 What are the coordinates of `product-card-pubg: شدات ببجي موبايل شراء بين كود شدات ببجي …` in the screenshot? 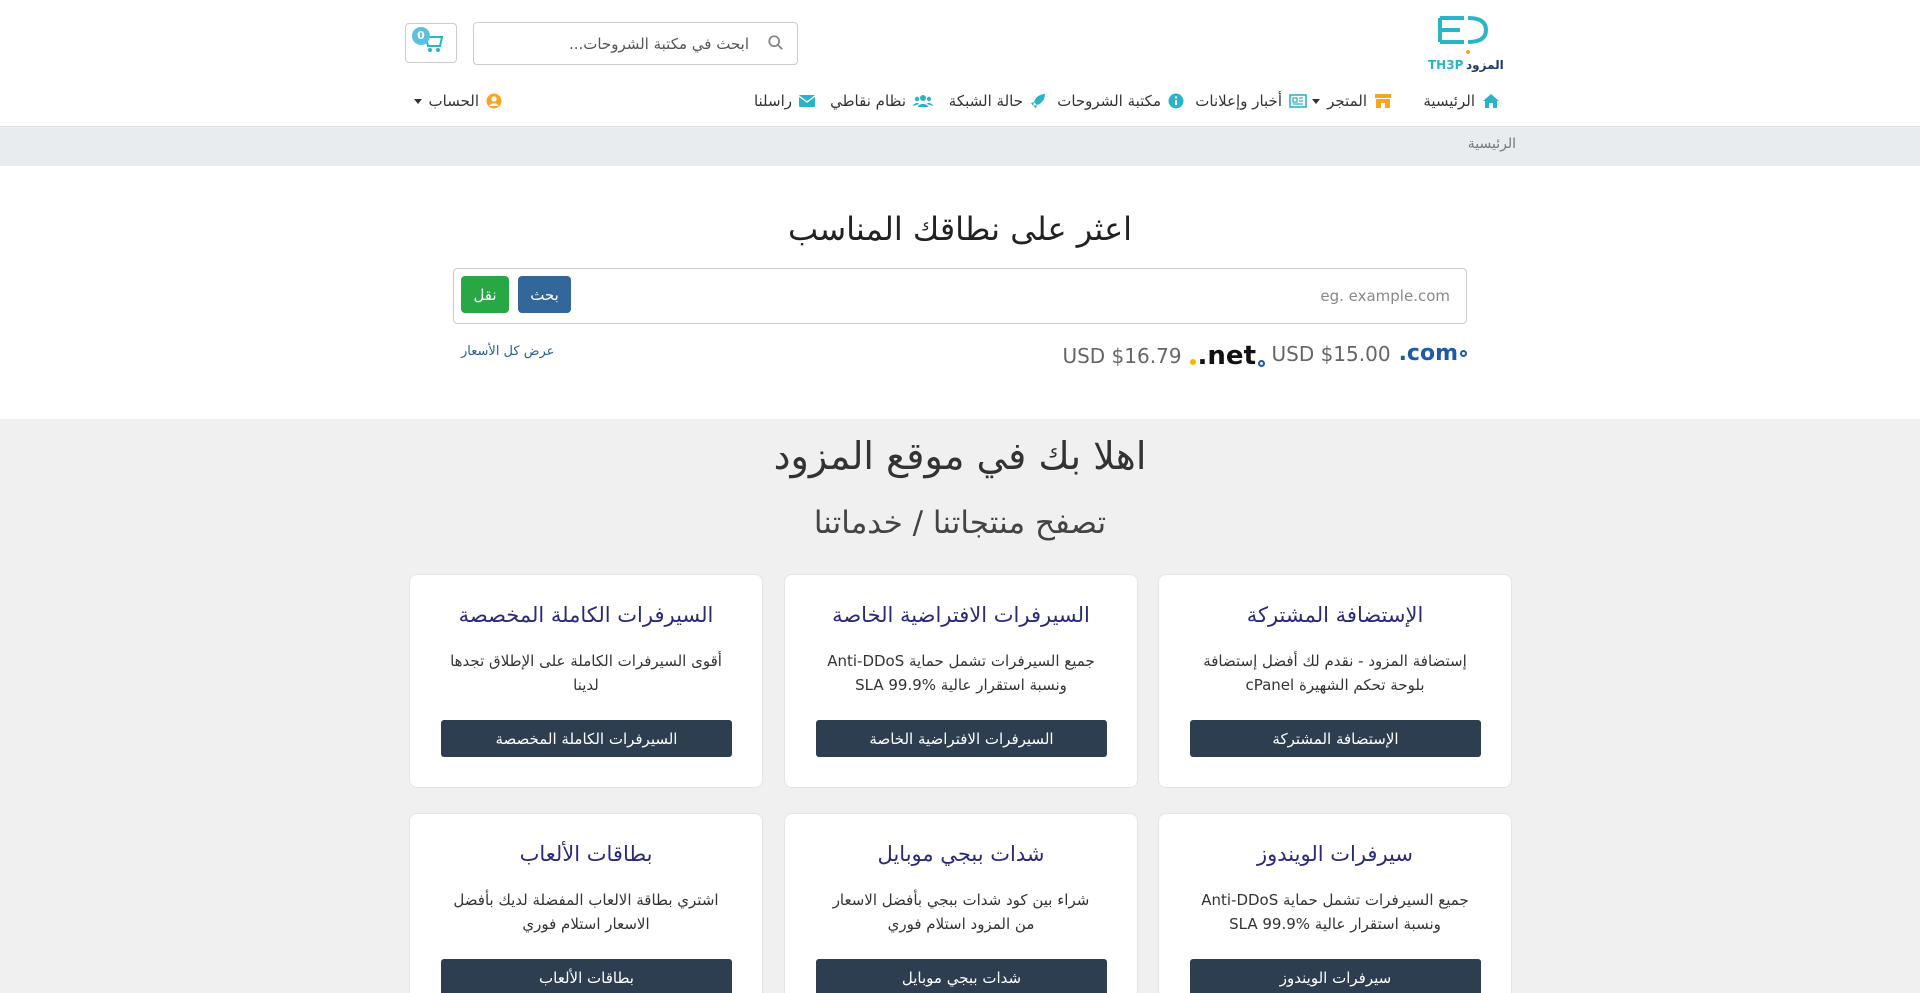 It's located at (961, 903).